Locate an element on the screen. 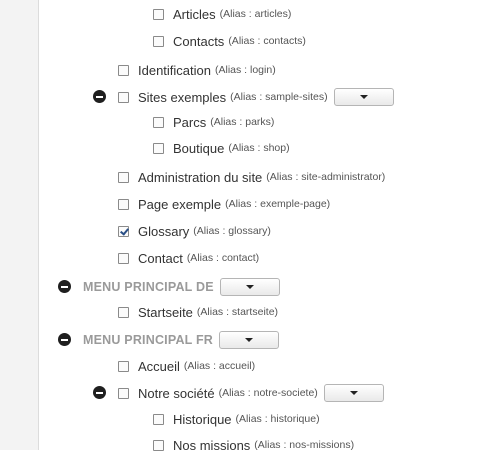 This screenshot has width=500, height=456. item-label: Accueil is located at coordinates (159, 366).